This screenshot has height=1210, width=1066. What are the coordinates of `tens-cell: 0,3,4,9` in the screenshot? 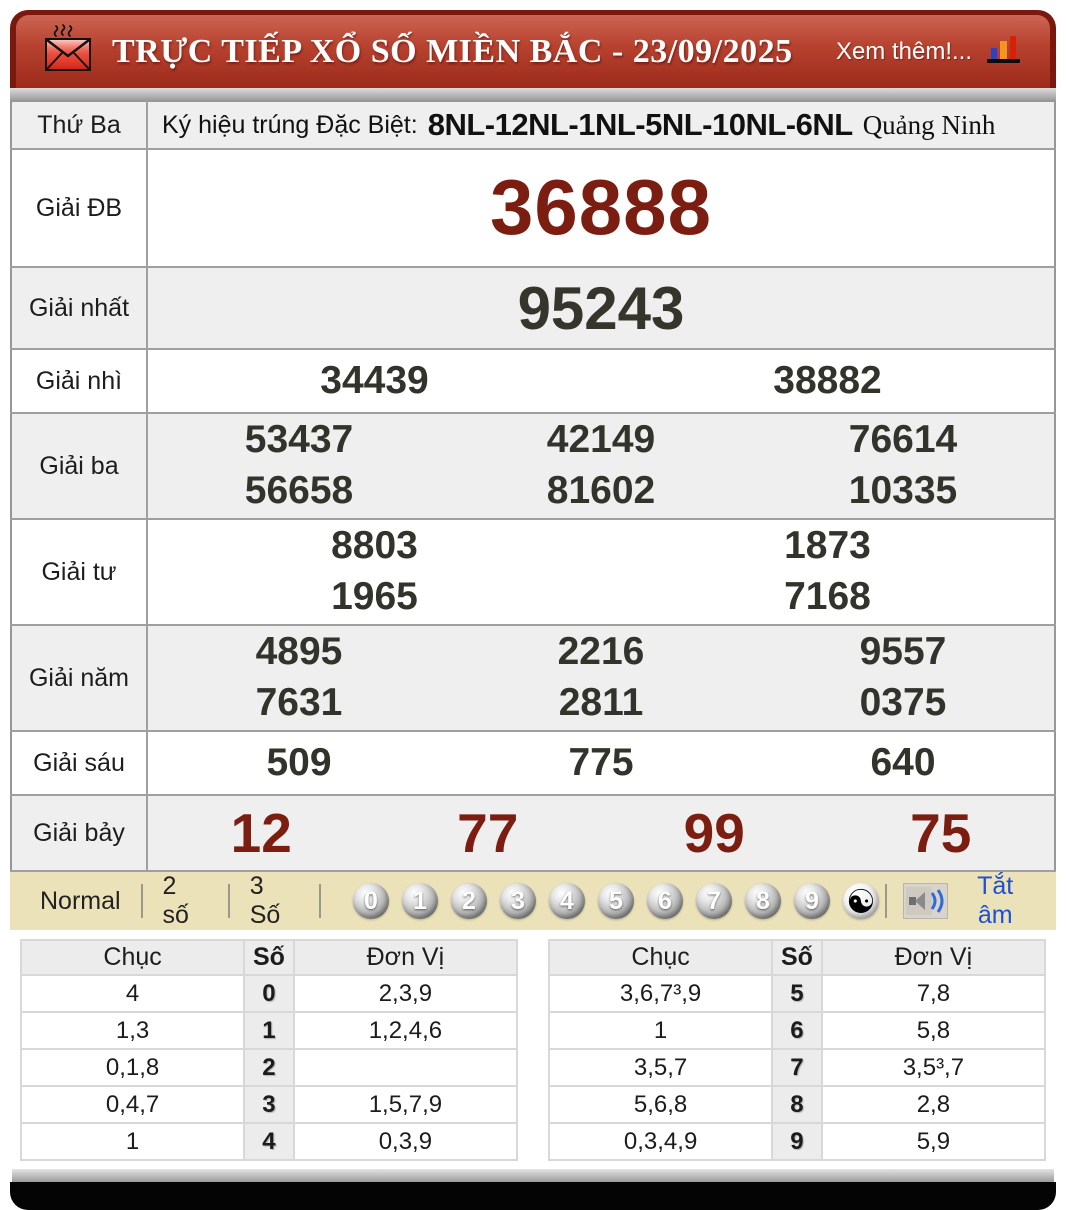 It's located at (660, 1141).